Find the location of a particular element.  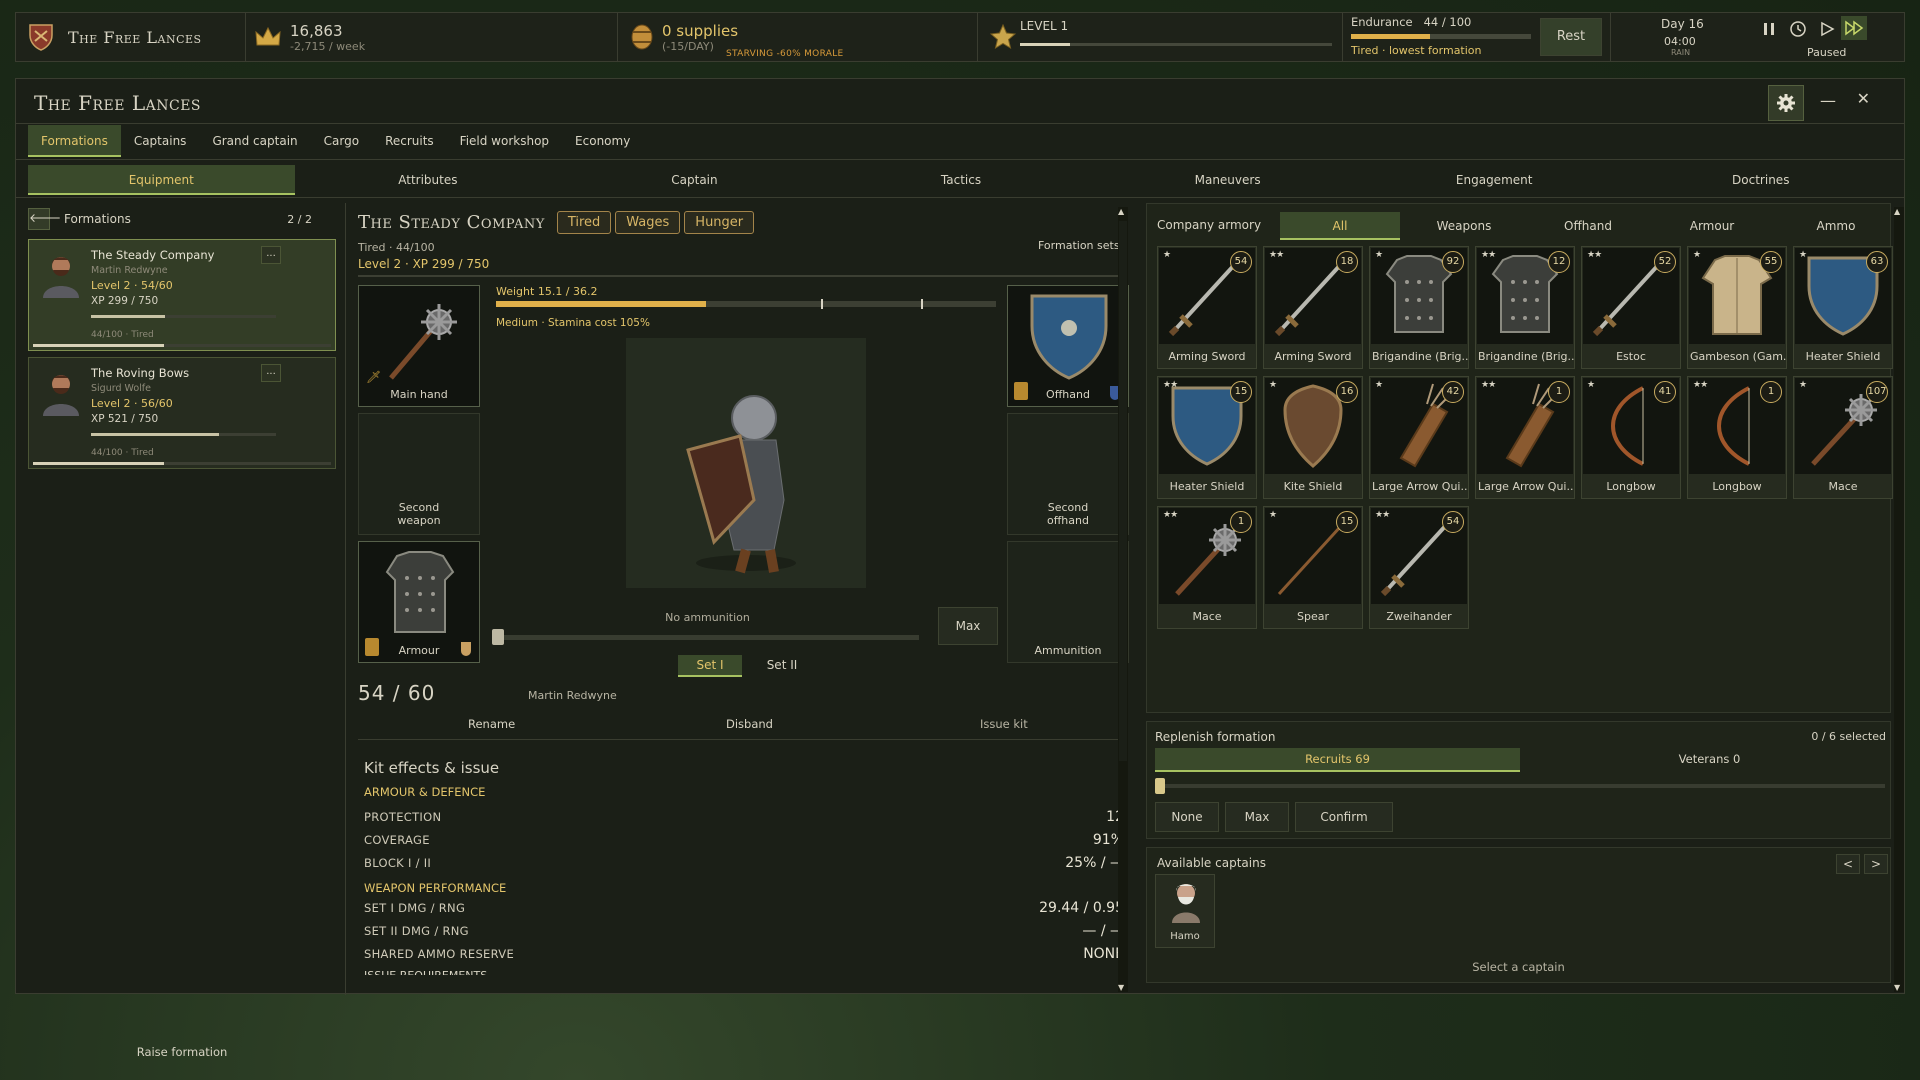

disband-button: Disband is located at coordinates (749, 724).